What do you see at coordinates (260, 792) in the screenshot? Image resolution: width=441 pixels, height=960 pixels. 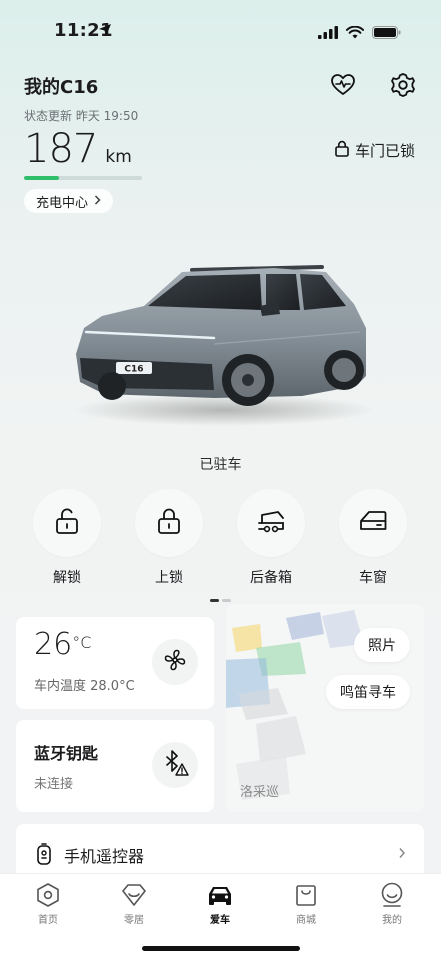 I see `photo-caption: 洛采巡` at bounding box center [260, 792].